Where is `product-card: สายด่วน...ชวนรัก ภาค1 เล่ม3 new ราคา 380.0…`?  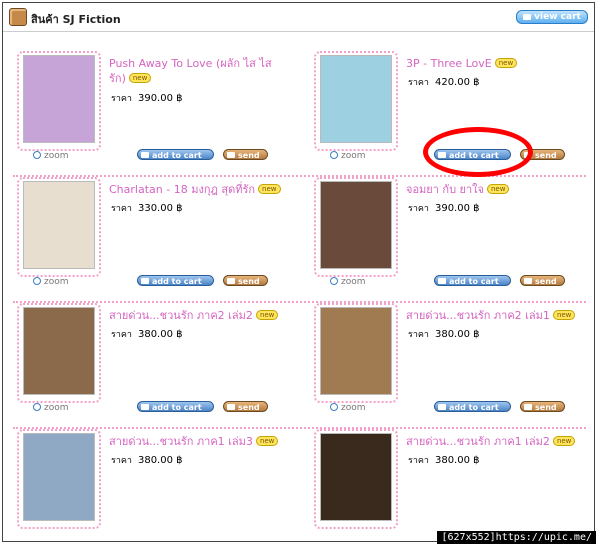 product-card: สายด่วน...ชวนรัก ภาค1 เล่ม3 new ราคา 380.0… is located at coordinates (148, 474).